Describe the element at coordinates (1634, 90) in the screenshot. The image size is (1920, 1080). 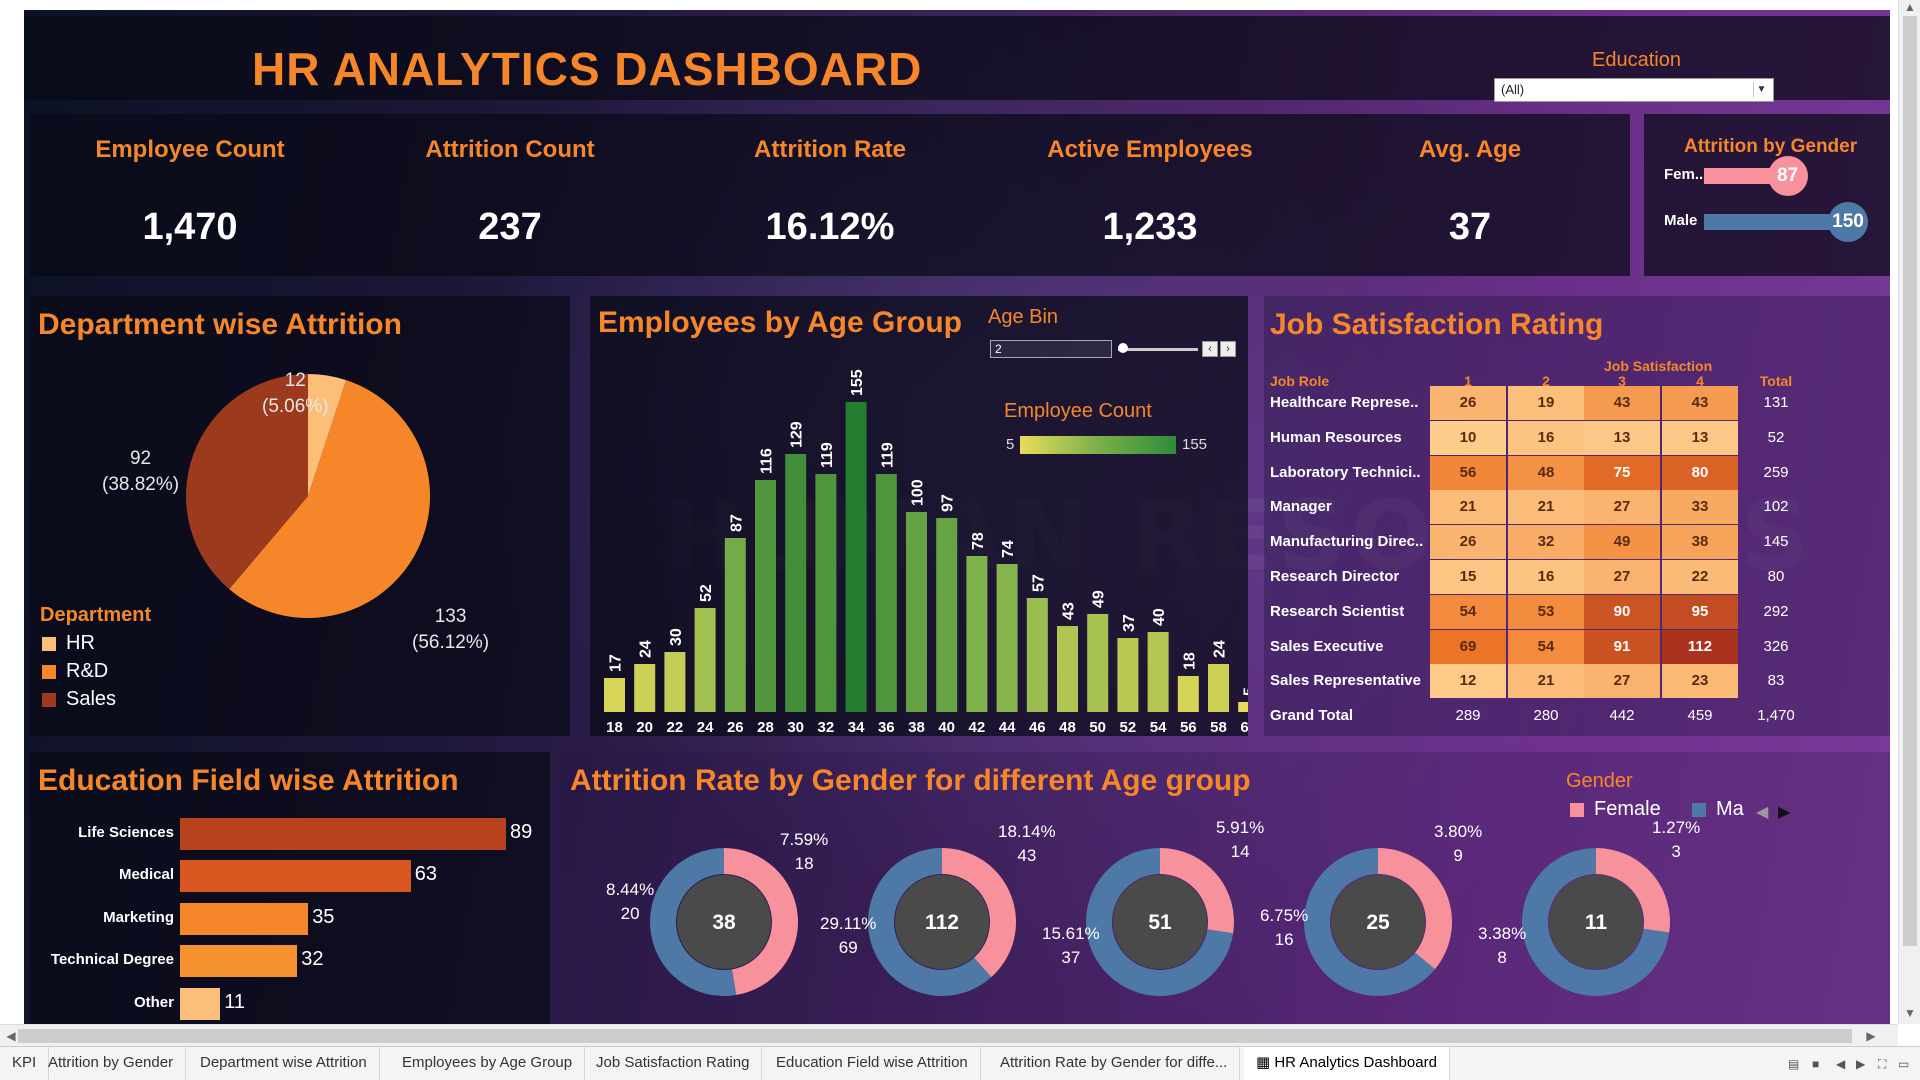
I see `education-filter-dropdown: (All) ▼` at that location.